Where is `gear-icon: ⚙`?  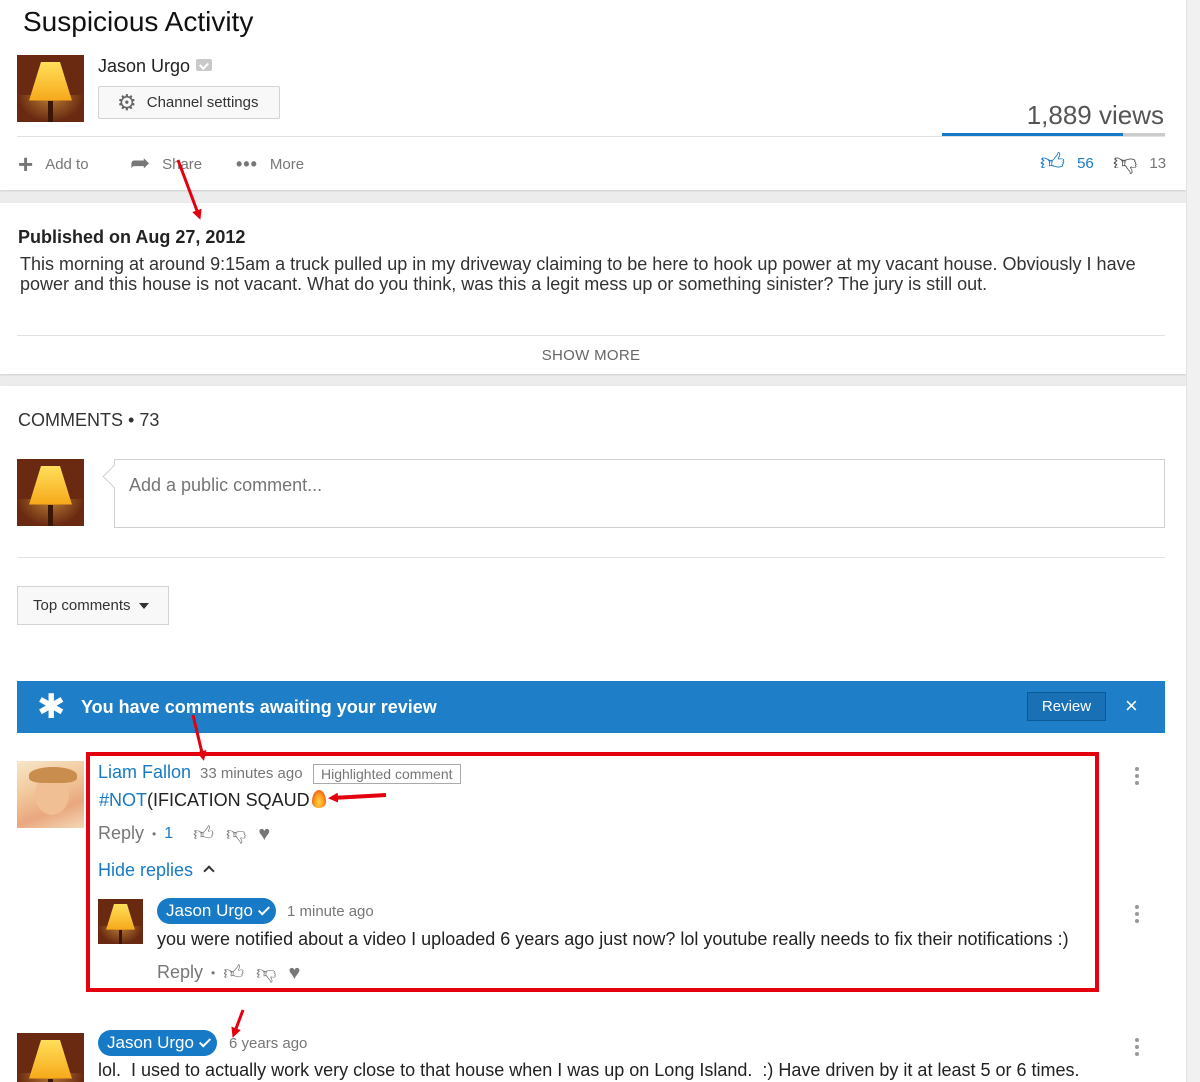
gear-icon: ⚙ is located at coordinates (127, 102).